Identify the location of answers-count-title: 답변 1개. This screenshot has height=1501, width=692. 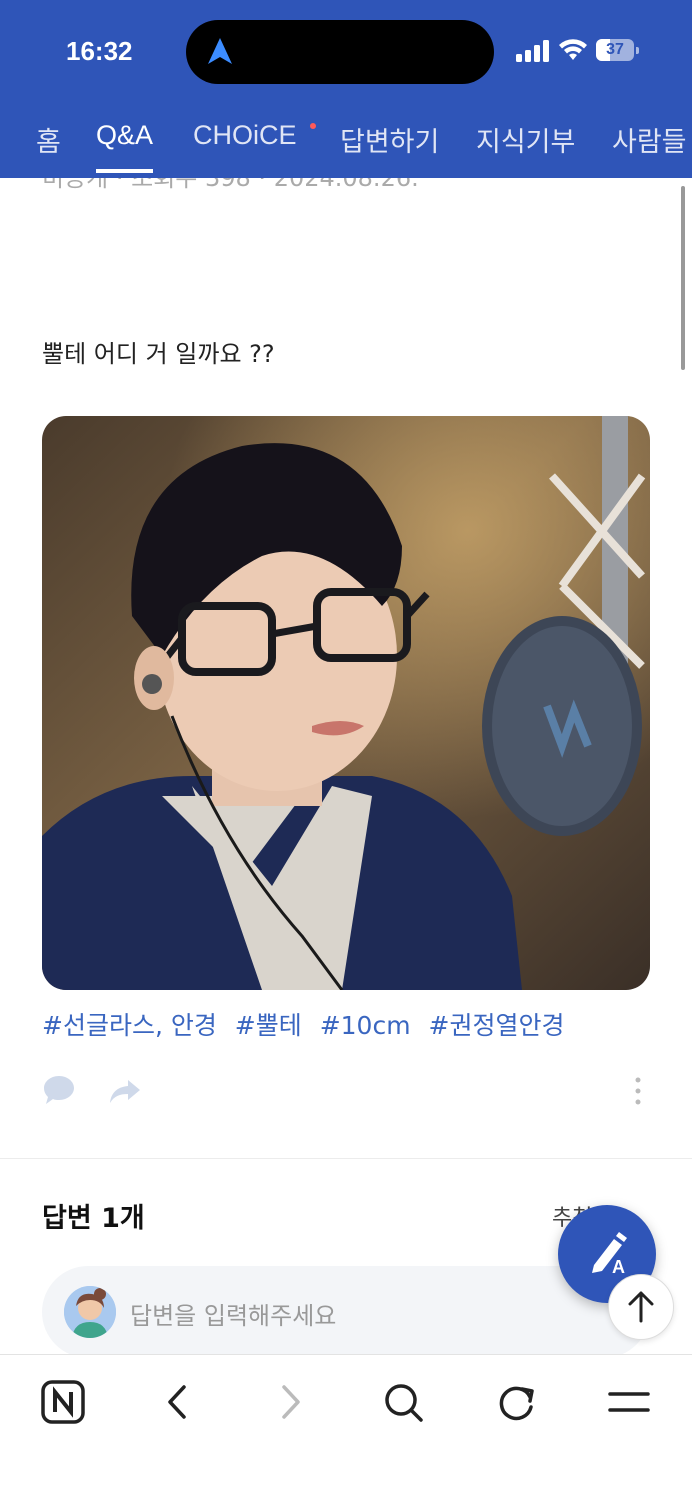
(93, 1218).